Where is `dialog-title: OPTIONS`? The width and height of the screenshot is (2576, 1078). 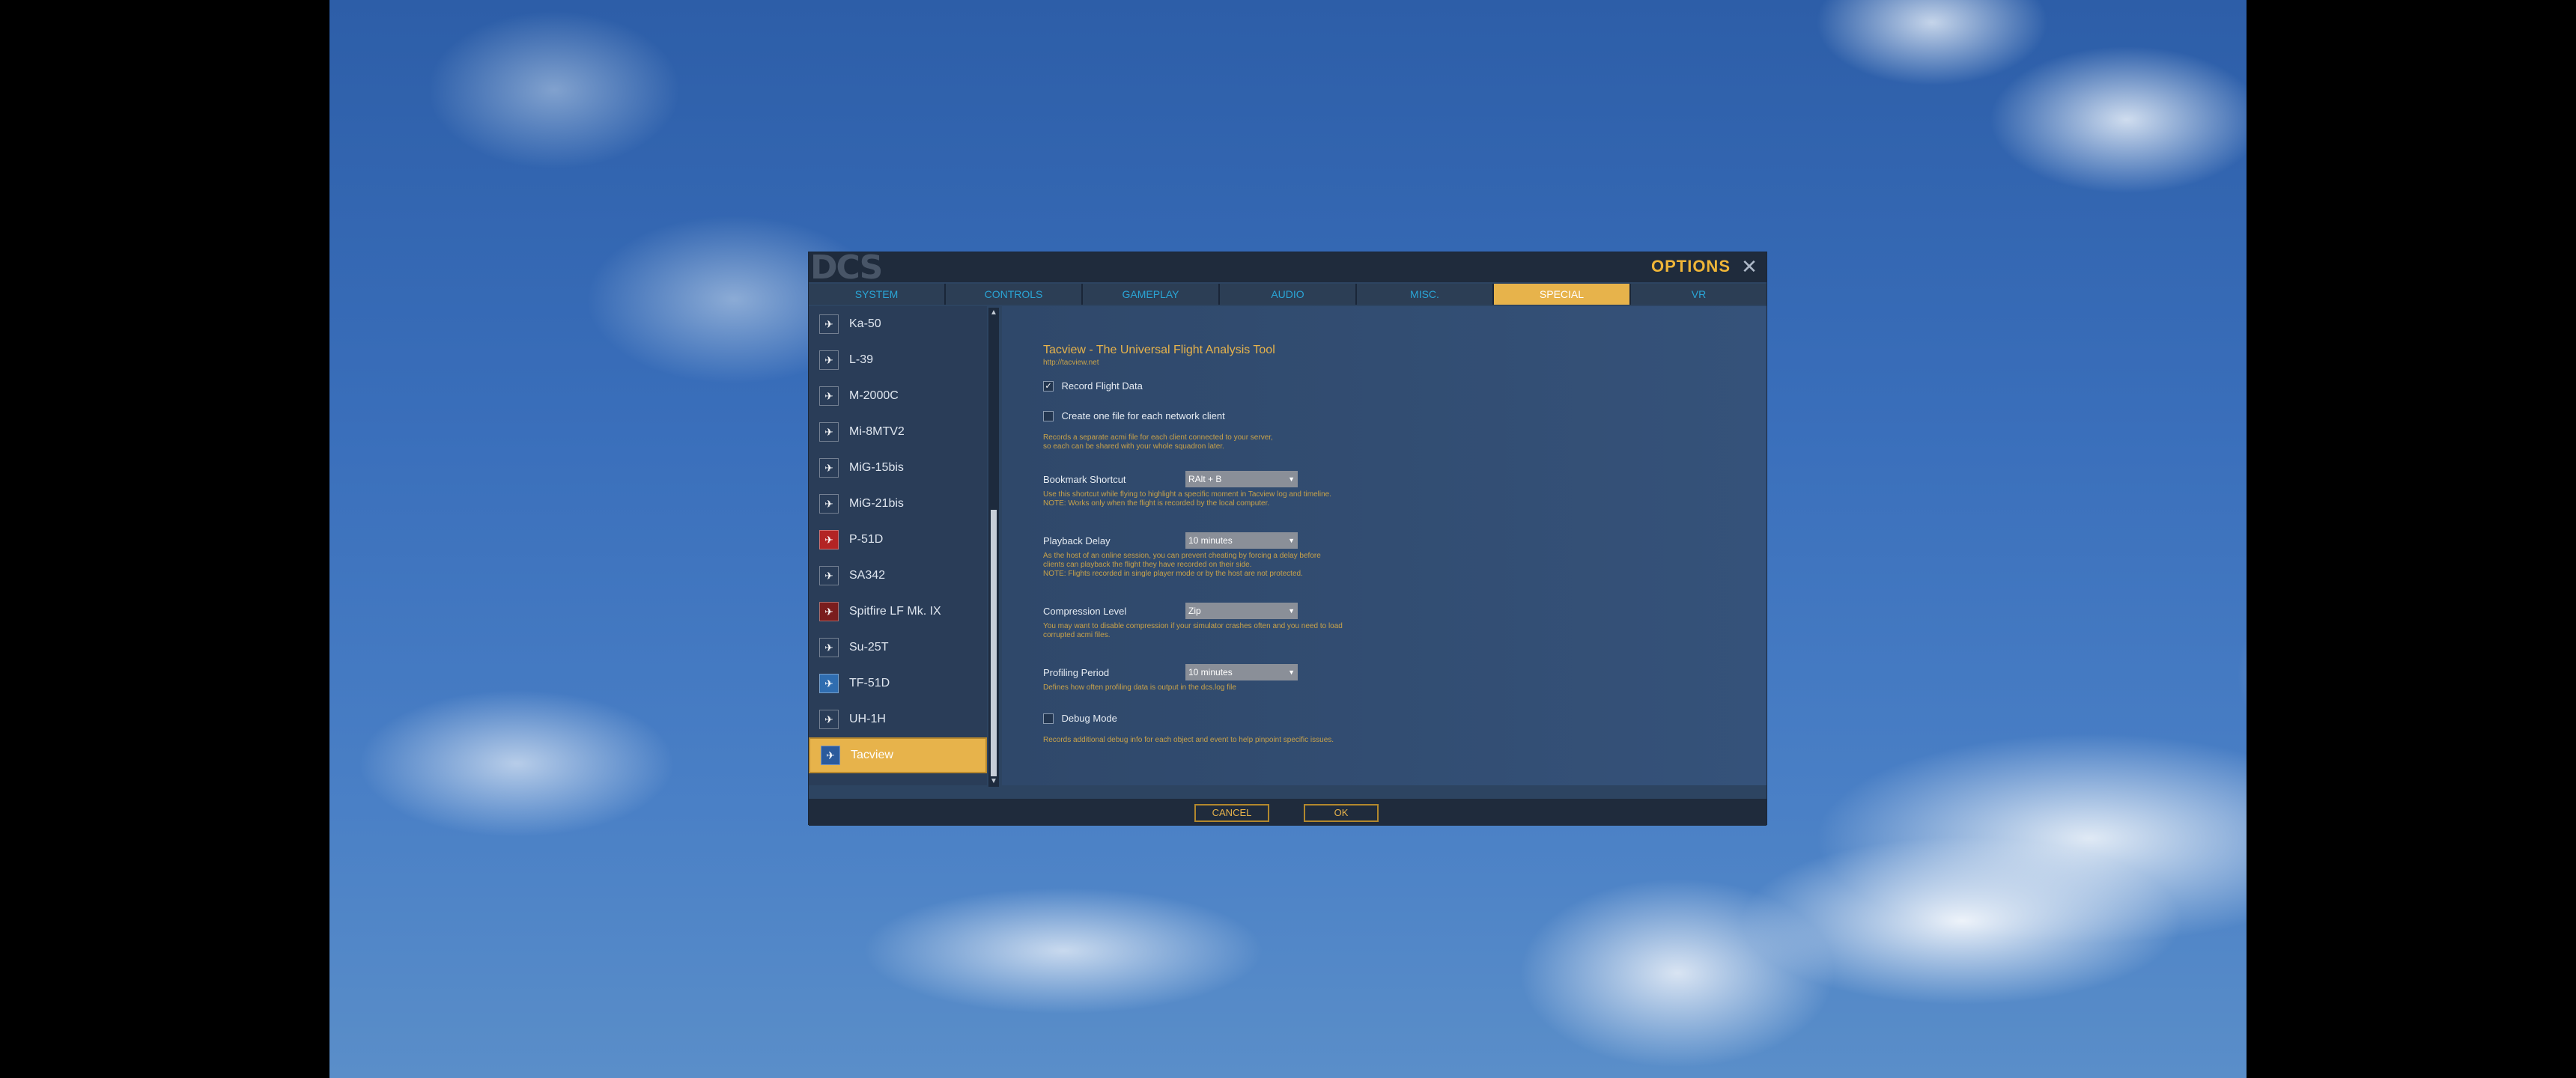
dialog-title: OPTIONS is located at coordinates (1690, 266).